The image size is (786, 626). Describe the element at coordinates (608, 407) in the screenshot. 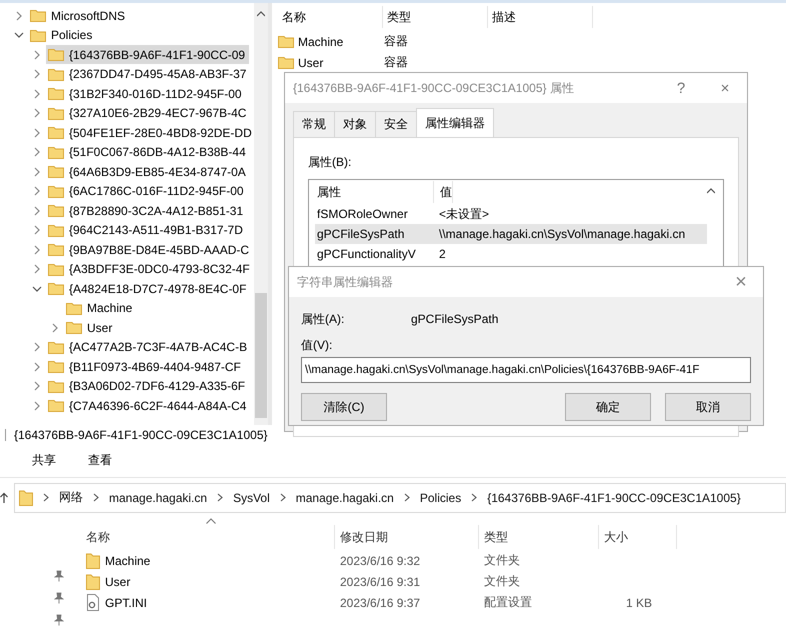

I see `dialog-button: 确定` at that location.